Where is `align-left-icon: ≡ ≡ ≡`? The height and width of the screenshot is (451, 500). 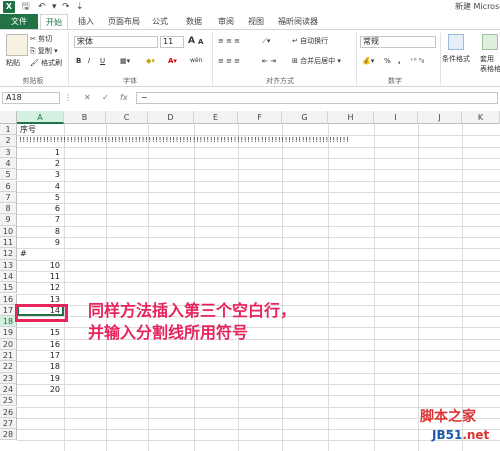 align-left-icon: ≡ ≡ ≡ is located at coordinates (229, 61).